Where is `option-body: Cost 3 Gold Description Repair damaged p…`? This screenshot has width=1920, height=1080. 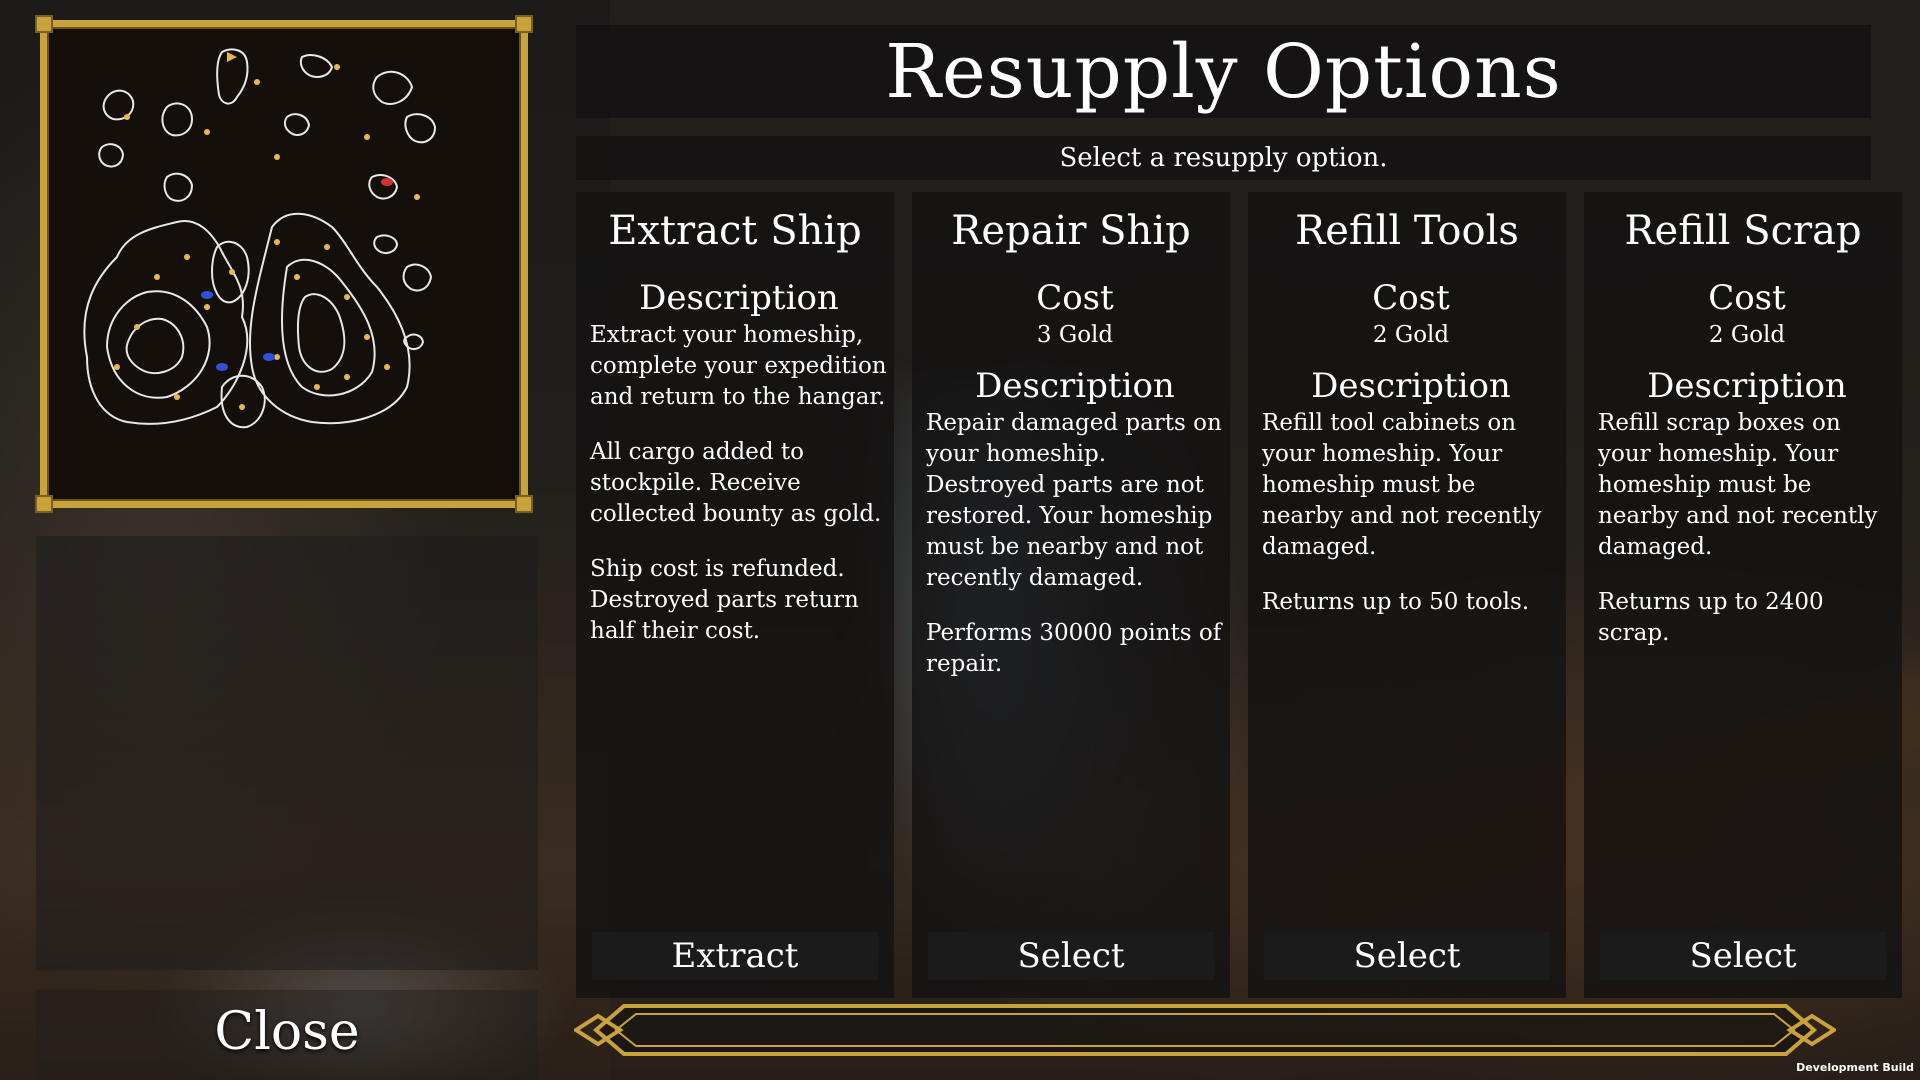 option-body: Cost 3 Gold Description Repair damaged p… is located at coordinates (1075, 479).